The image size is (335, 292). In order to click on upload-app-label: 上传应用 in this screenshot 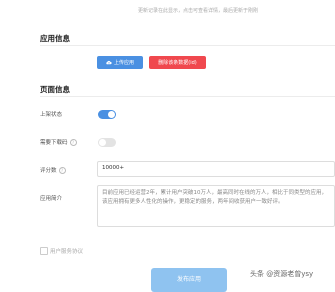, I will do `click(123, 63)`.